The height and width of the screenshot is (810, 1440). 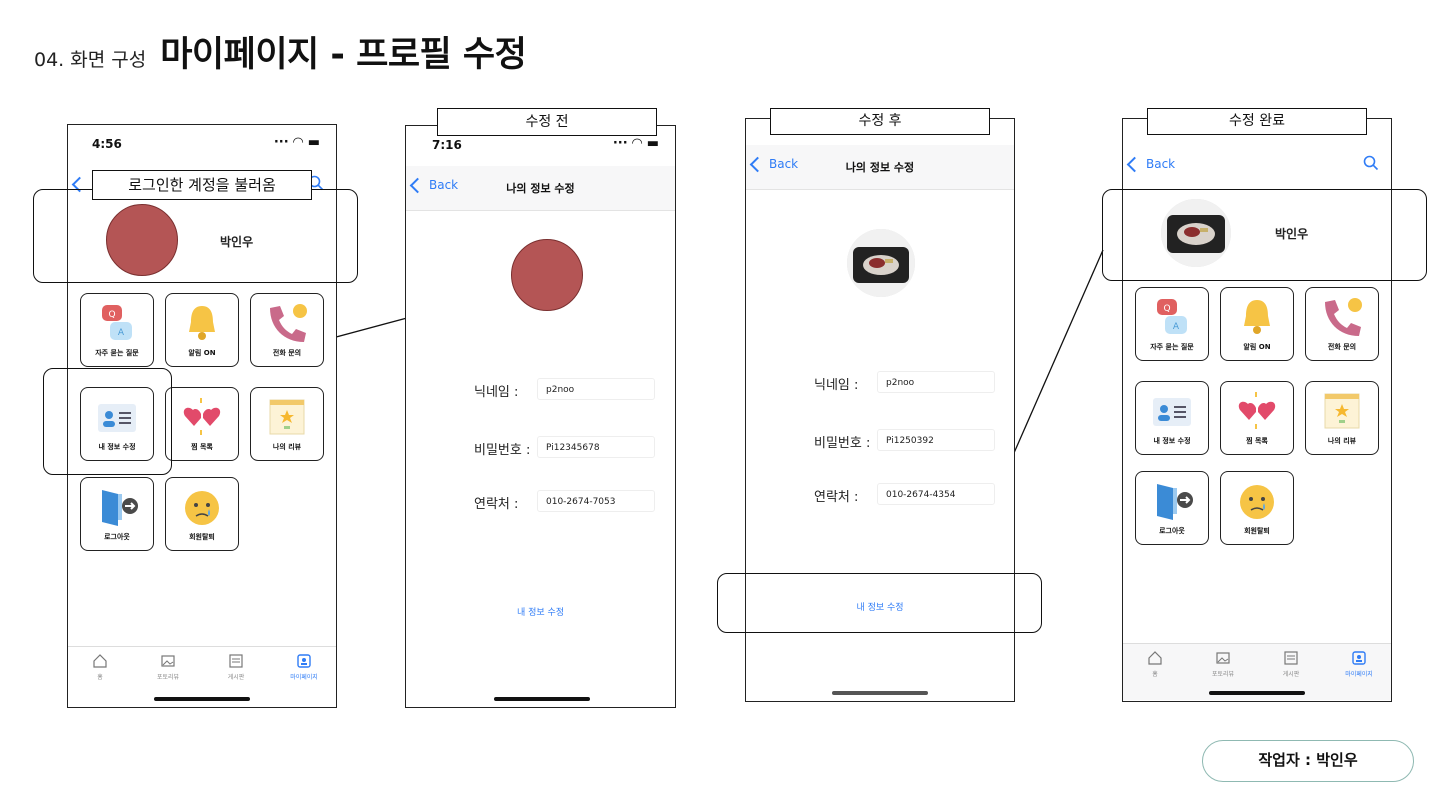 What do you see at coordinates (343, 55) in the screenshot?
I see `page-title: 마이페이지 - 프로필 수정` at bounding box center [343, 55].